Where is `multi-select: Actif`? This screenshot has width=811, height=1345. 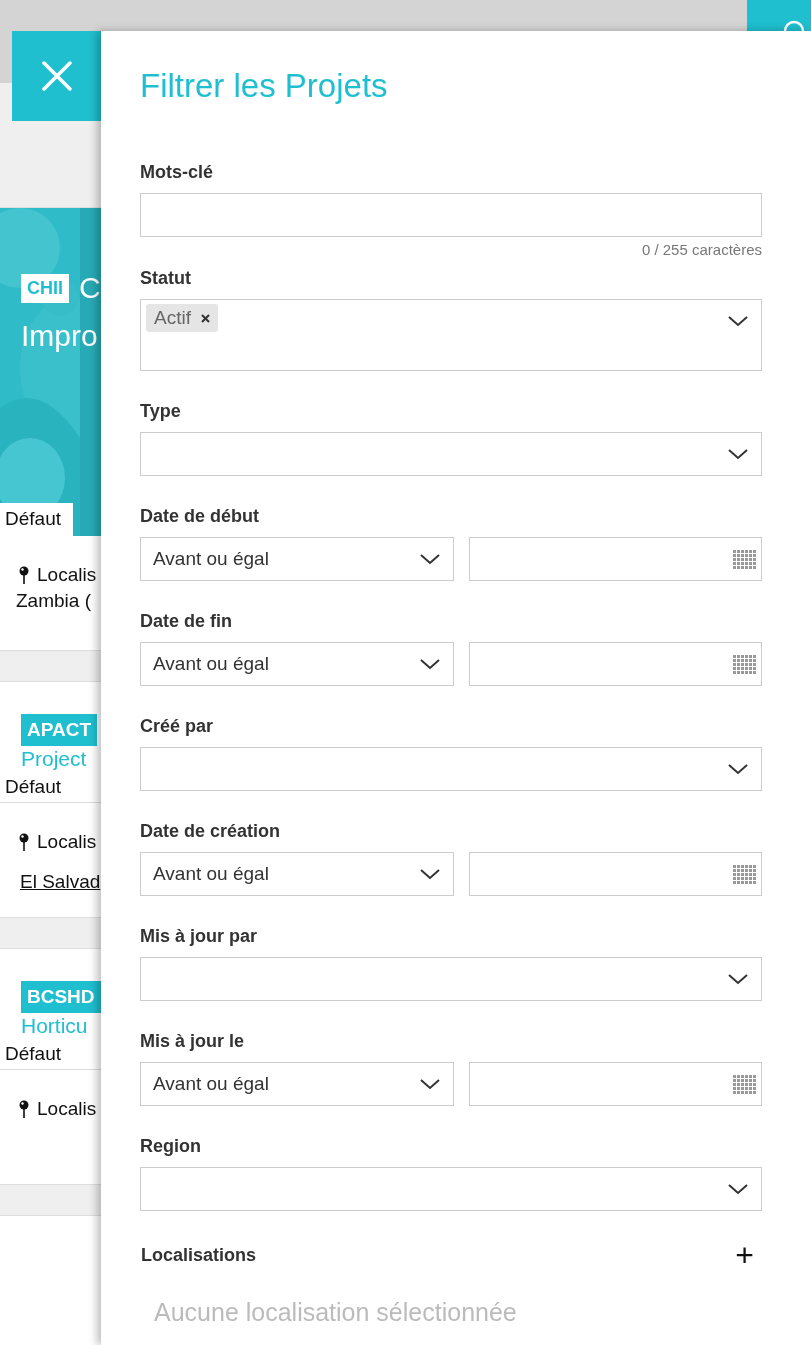
multi-select: Actif is located at coordinates (451, 335).